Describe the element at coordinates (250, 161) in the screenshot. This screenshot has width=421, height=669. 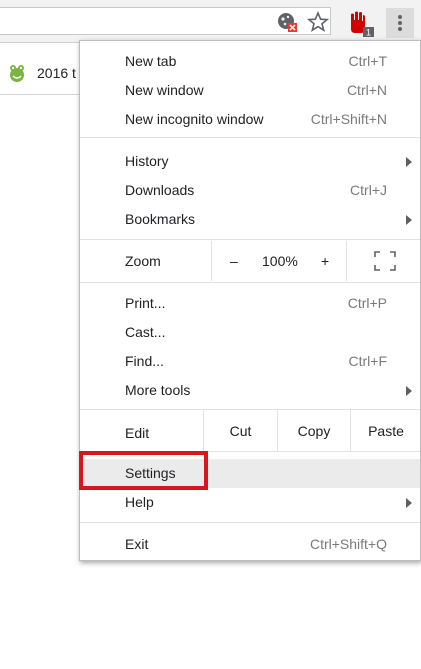
I see `menu-item-history: History` at that location.